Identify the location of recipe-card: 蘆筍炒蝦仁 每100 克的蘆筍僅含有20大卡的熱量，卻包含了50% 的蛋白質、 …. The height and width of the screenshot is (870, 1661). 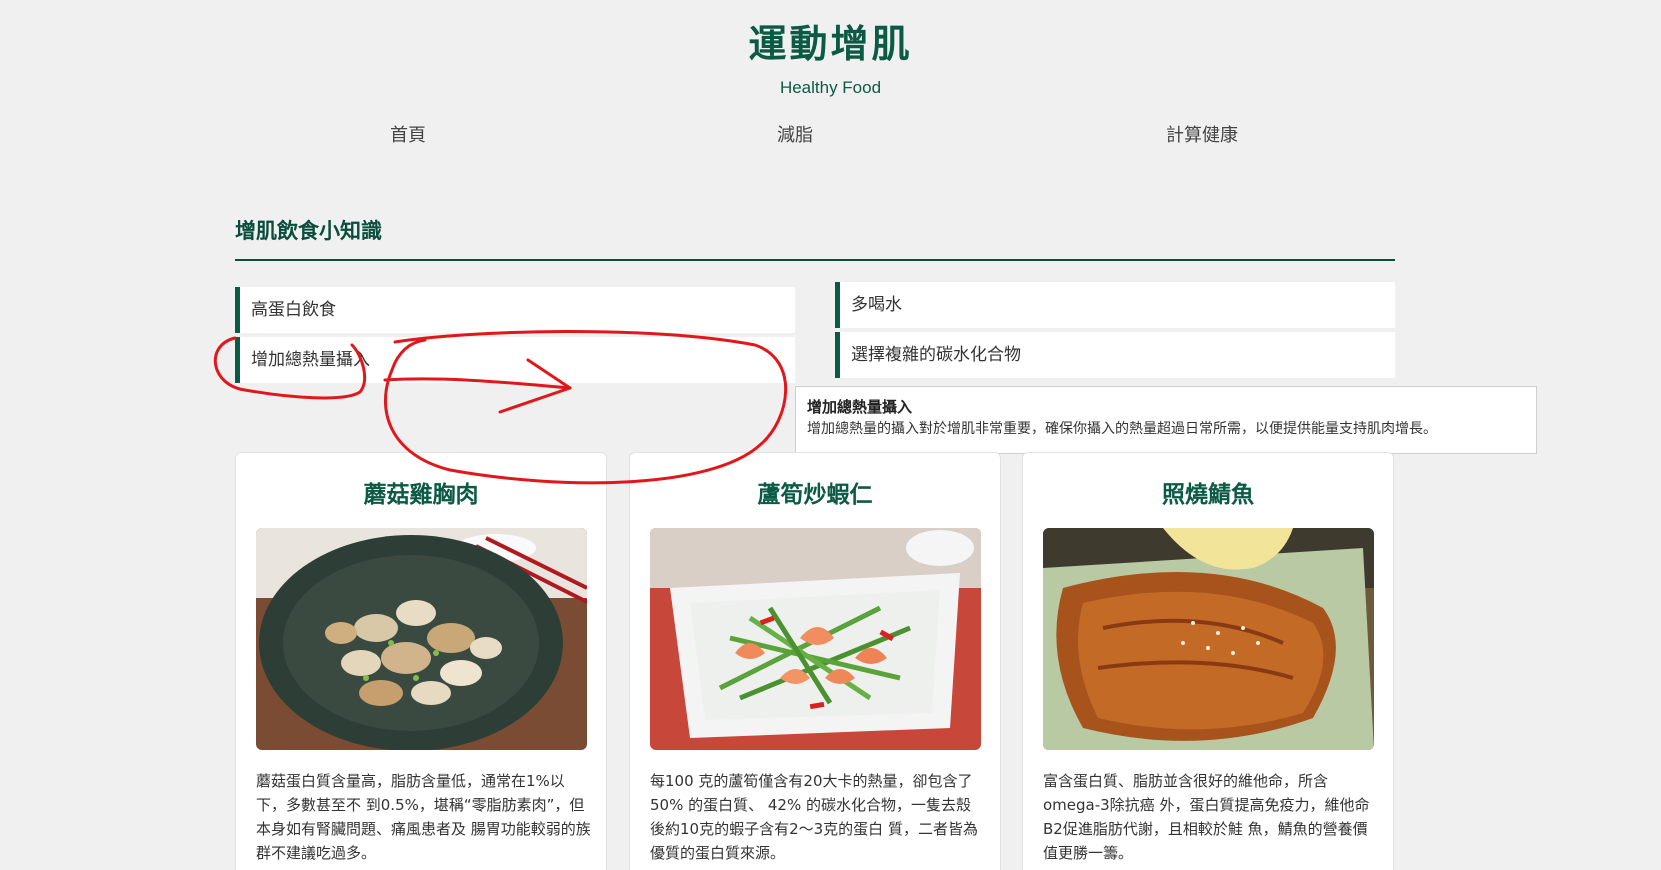
(815, 661).